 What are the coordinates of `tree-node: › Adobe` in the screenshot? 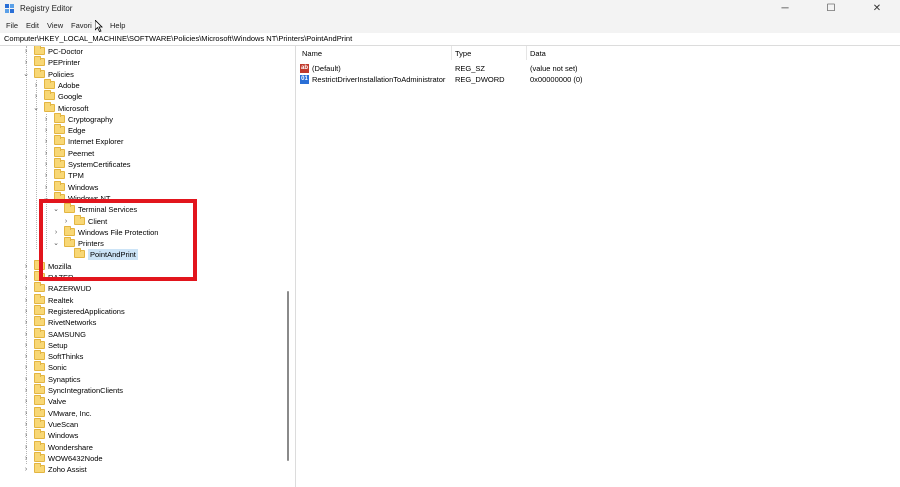 It's located at (142, 84).